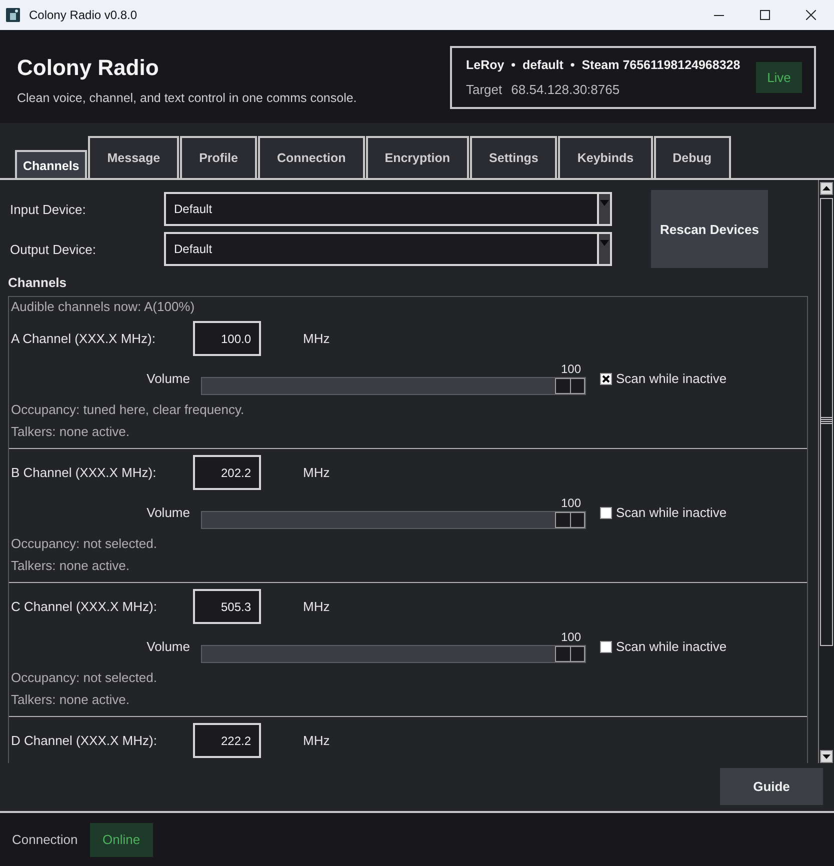  I want to click on frequency-field: 505.3, so click(227, 606).